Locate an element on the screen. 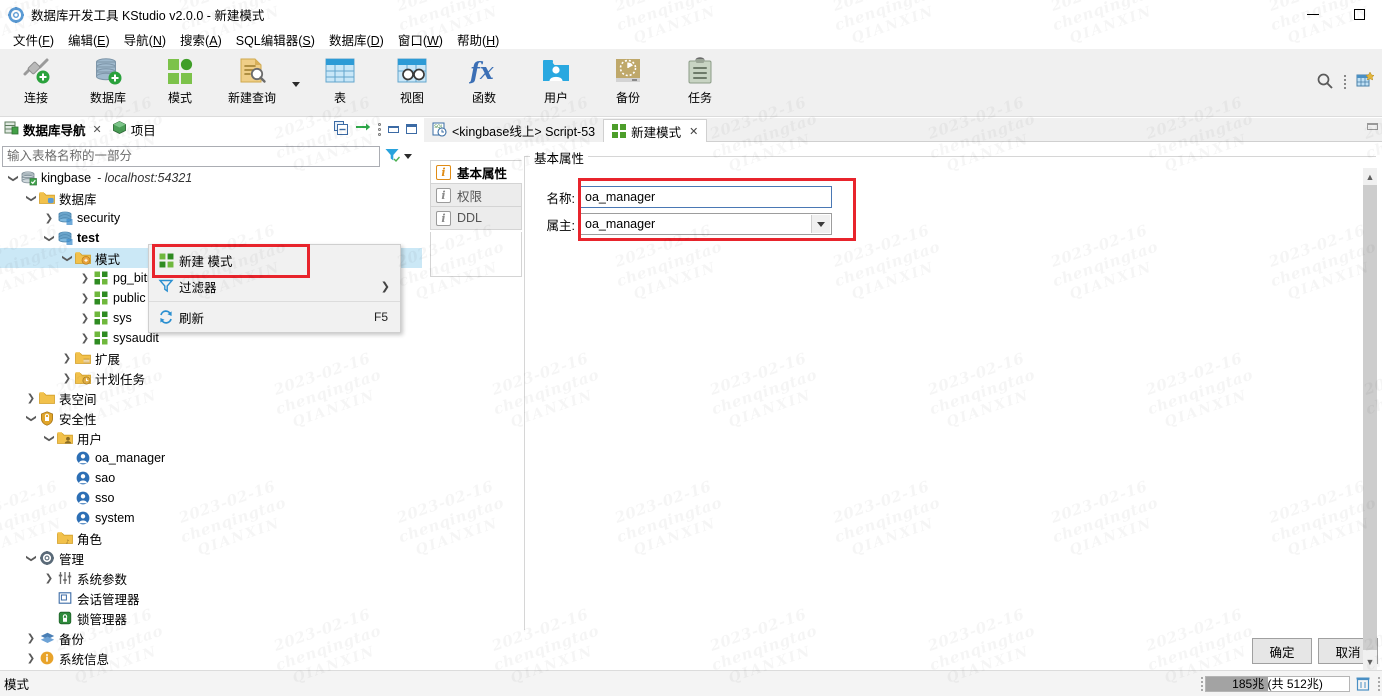 The height and width of the screenshot is (696, 1382). menu-item-sql-editor: SQL编辑器(S) is located at coordinates (275, 39).